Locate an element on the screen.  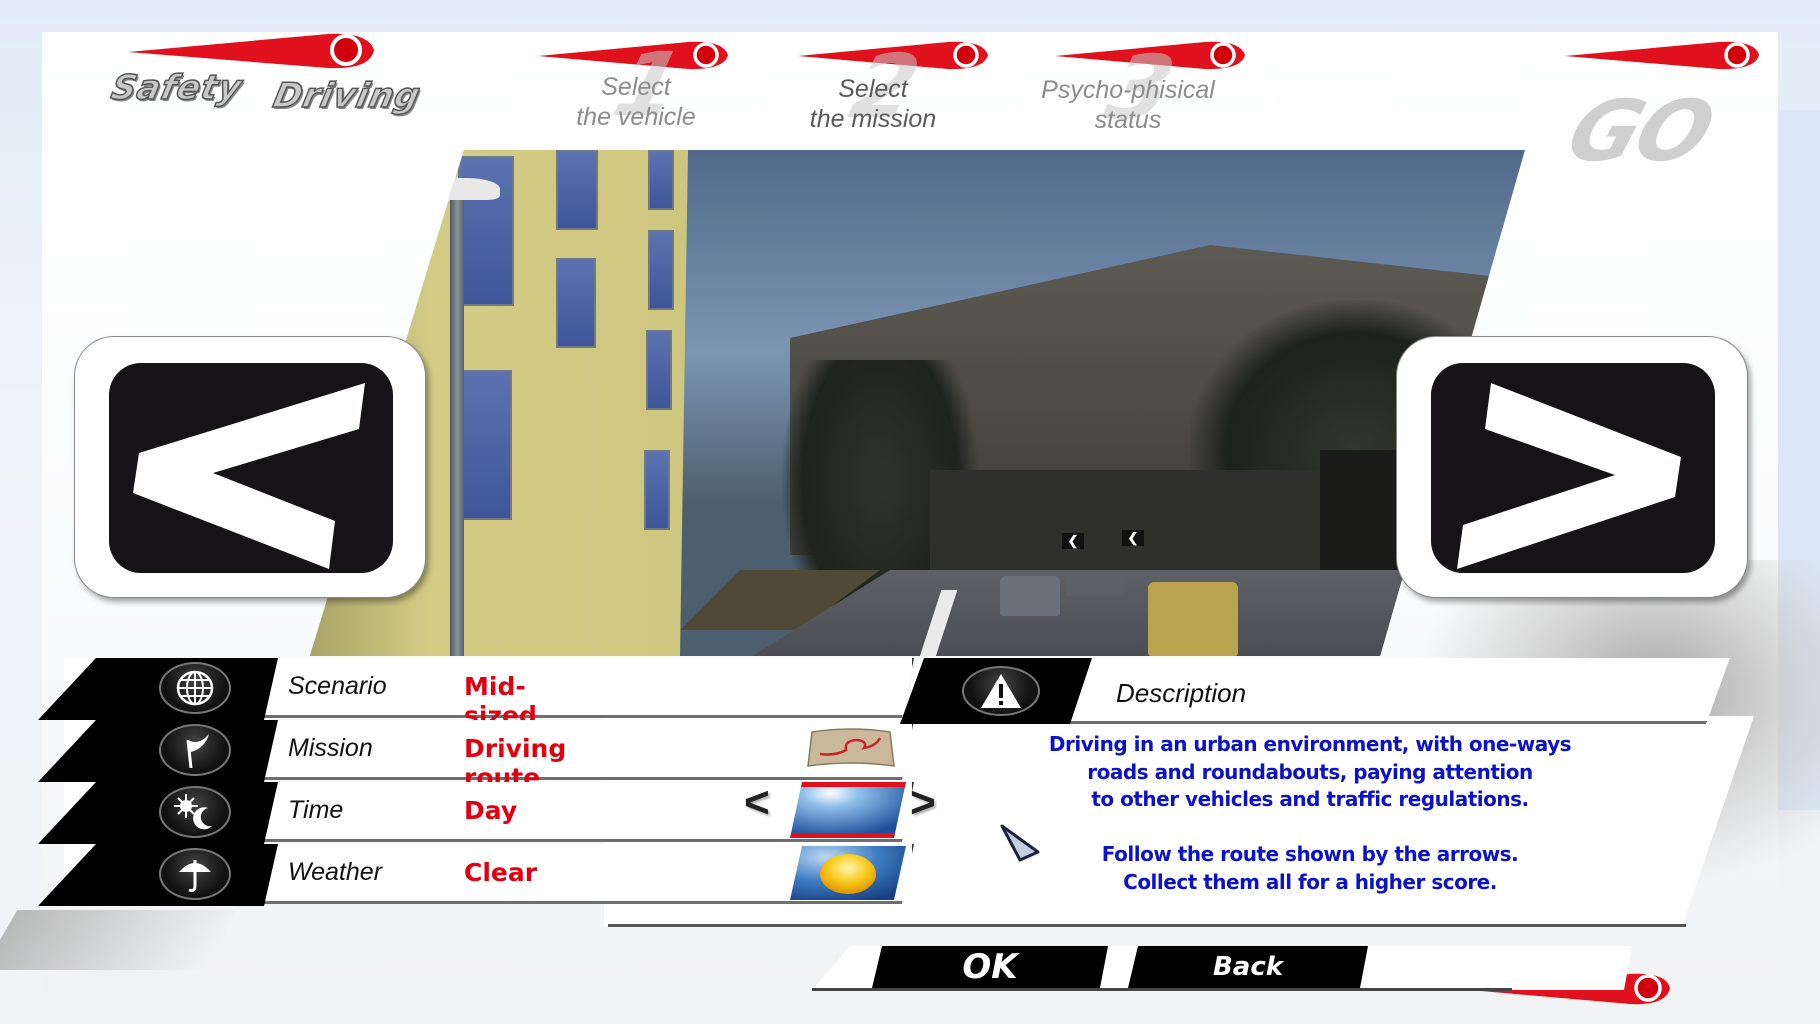
mouse-cursor-icon is located at coordinates (1020, 844).